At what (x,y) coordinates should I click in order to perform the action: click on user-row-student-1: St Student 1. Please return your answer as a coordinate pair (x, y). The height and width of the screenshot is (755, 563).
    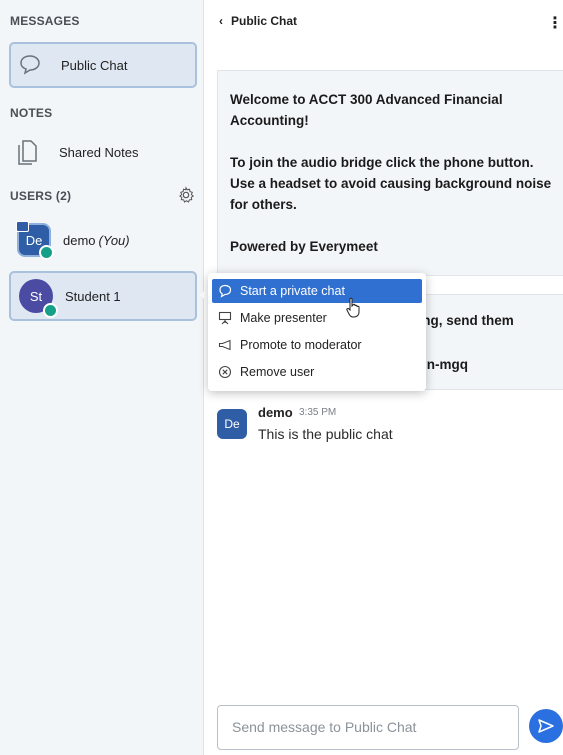
    Looking at the image, I should click on (103, 296).